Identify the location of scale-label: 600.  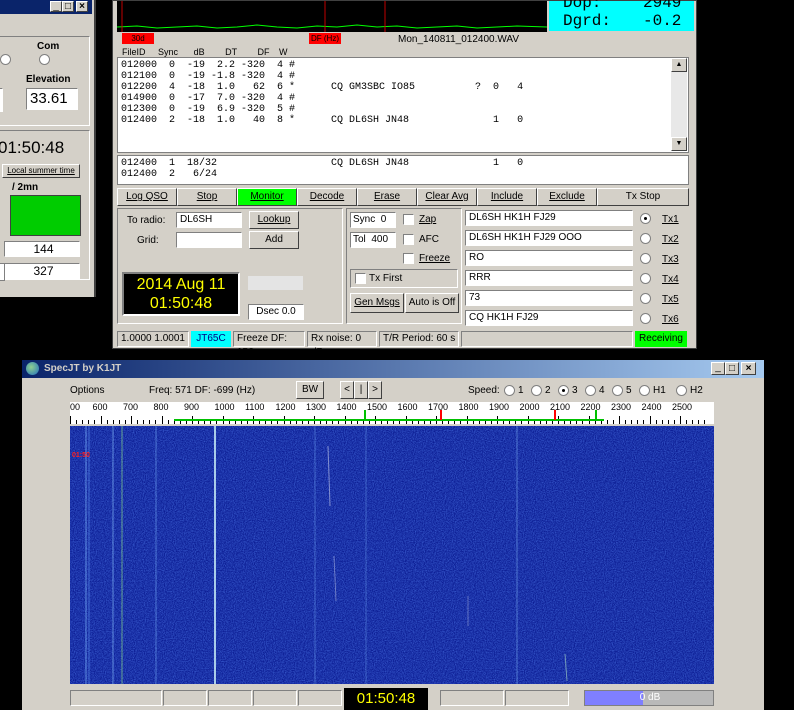
(100, 407).